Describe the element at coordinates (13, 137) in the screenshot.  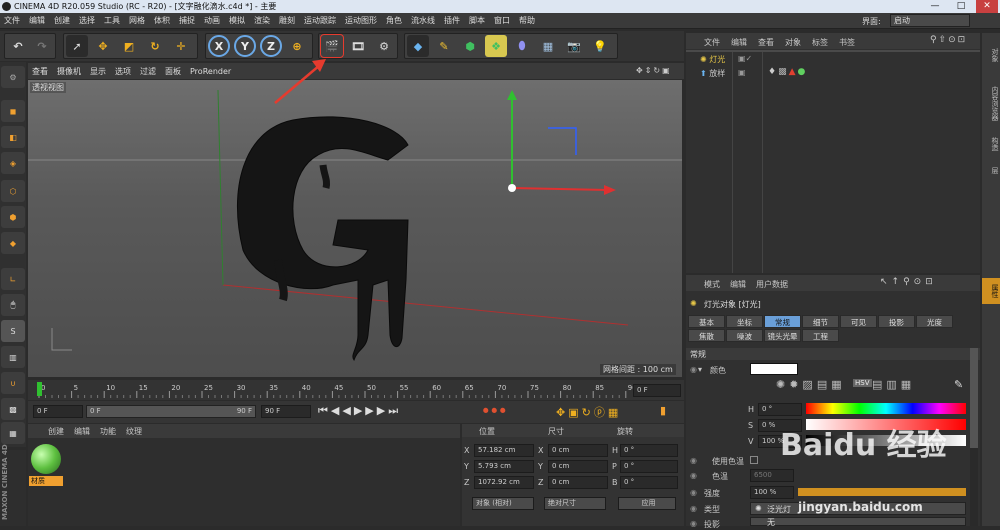
I see `texture-mode-icon: ◧` at that location.